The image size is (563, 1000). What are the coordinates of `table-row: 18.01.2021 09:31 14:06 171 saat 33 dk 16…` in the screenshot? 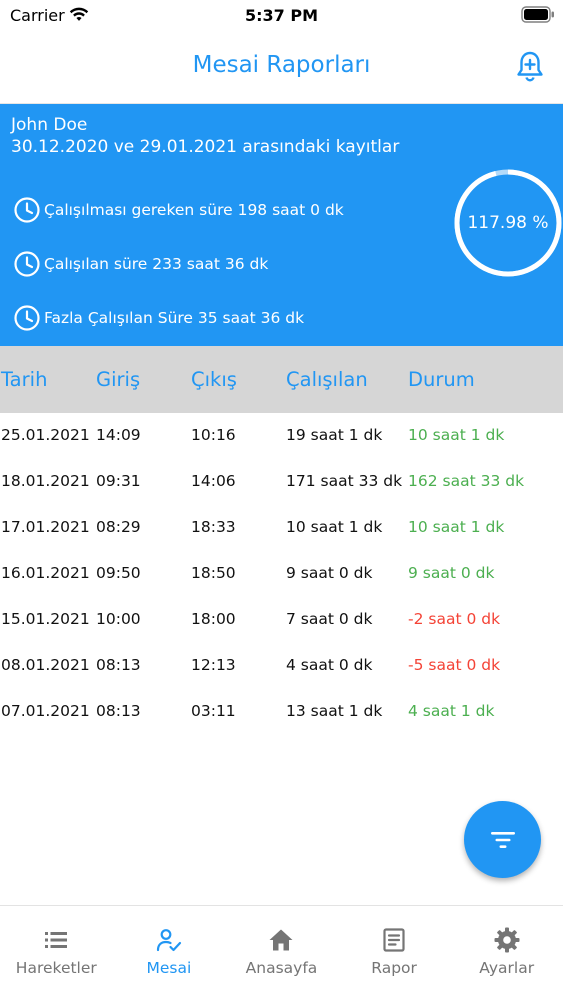 It's located at (281, 482).